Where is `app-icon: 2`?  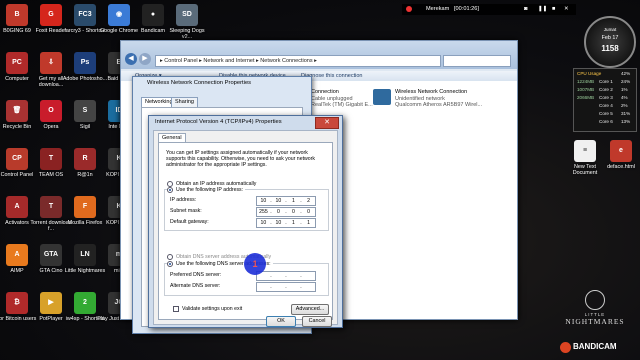 app-icon: 2 is located at coordinates (85, 303).